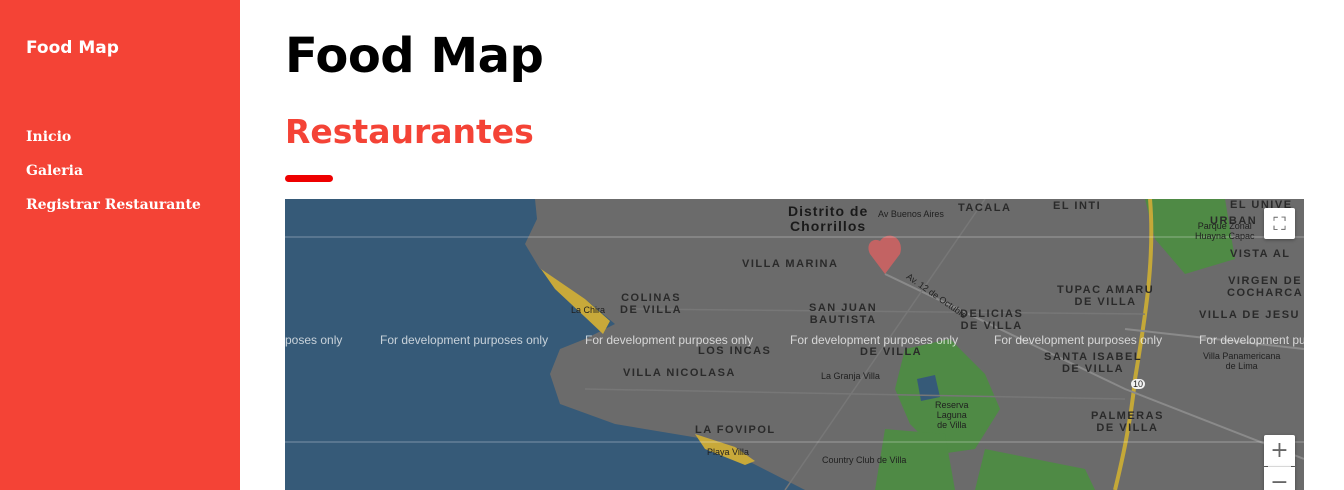  What do you see at coordinates (728, 452) in the screenshot?
I see `map-label-place: Playa Villa` at bounding box center [728, 452].